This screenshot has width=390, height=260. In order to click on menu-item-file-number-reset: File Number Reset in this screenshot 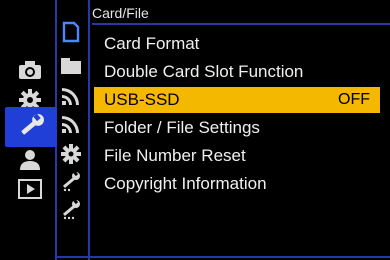, I will do `click(237, 156)`.